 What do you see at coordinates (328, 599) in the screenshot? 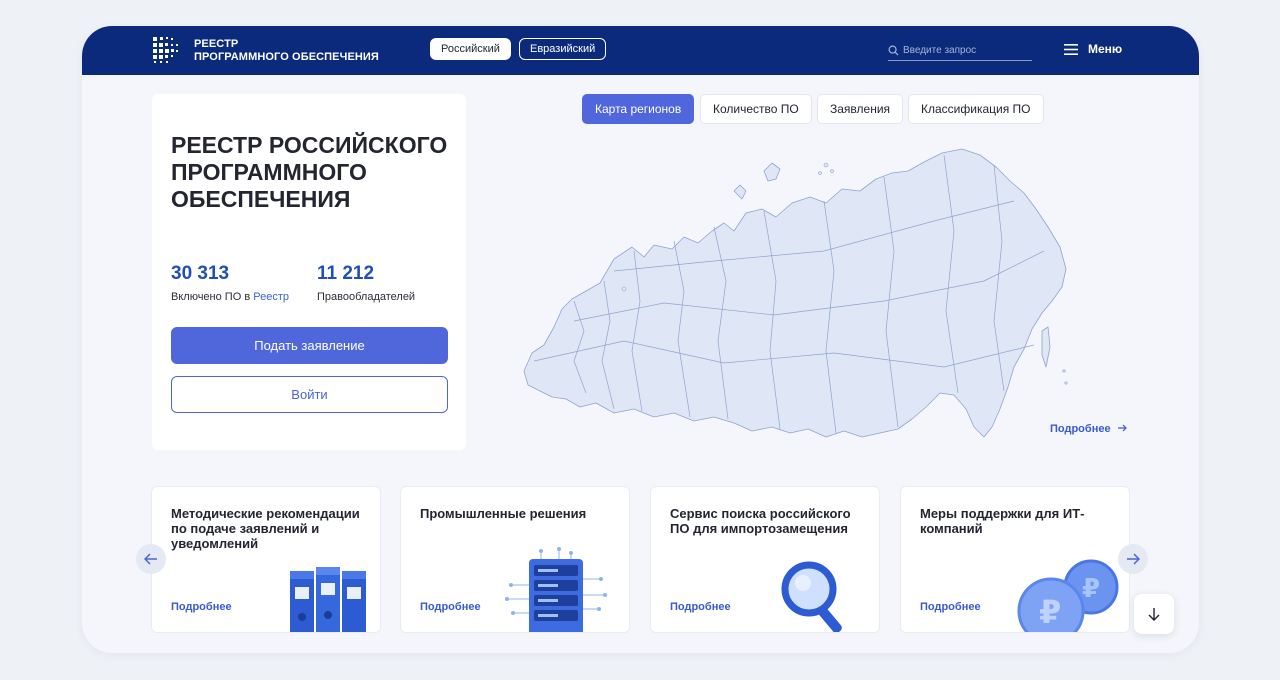
I see `folders-icon` at bounding box center [328, 599].